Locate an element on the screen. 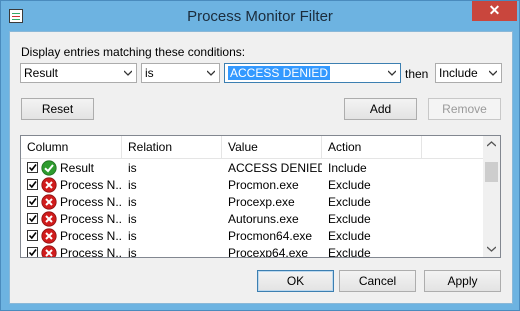 The width and height of the screenshot is (520, 311). list-header: Column Relation Value Action is located at coordinates (252, 147).